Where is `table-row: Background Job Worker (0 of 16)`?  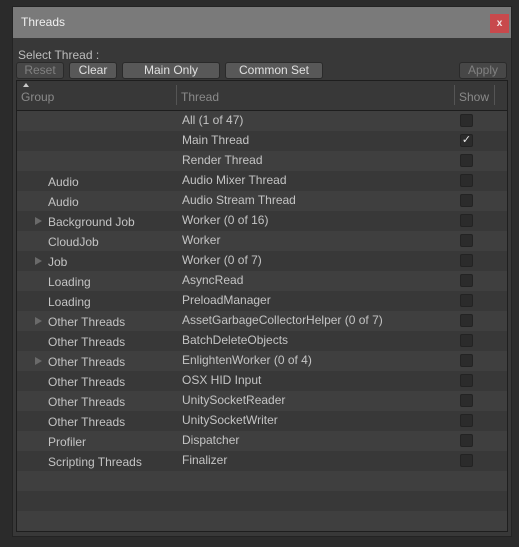
table-row: Background Job Worker (0 of 16) is located at coordinates (262, 221).